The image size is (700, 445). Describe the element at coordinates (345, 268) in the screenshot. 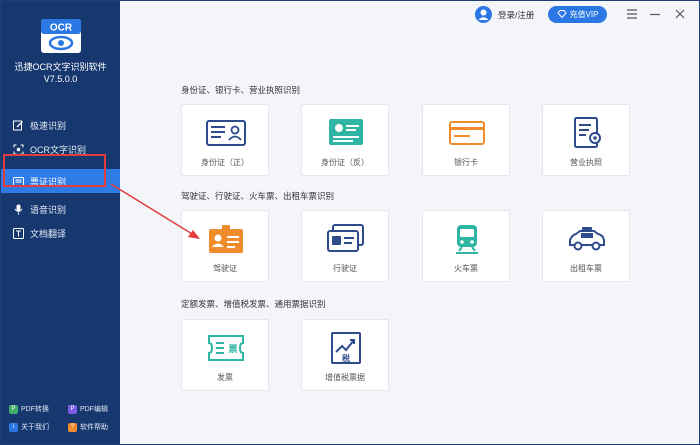

I see `card-label: 行驶证` at that location.